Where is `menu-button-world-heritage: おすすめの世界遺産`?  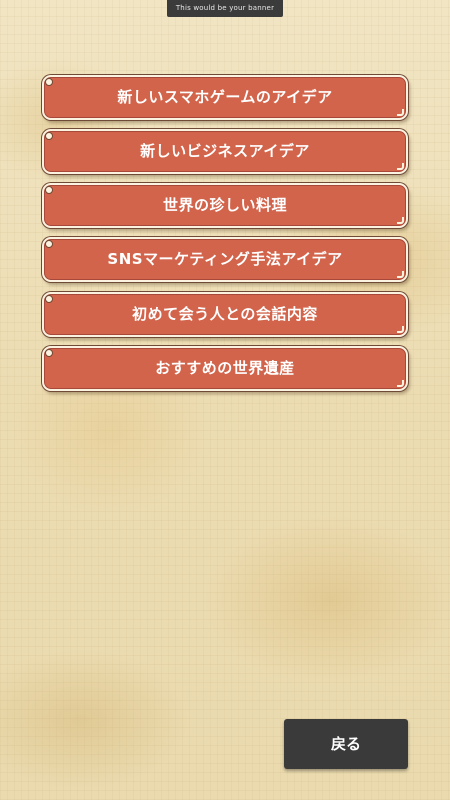 menu-button-world-heritage: おすすめの世界遺産 is located at coordinates (225, 368).